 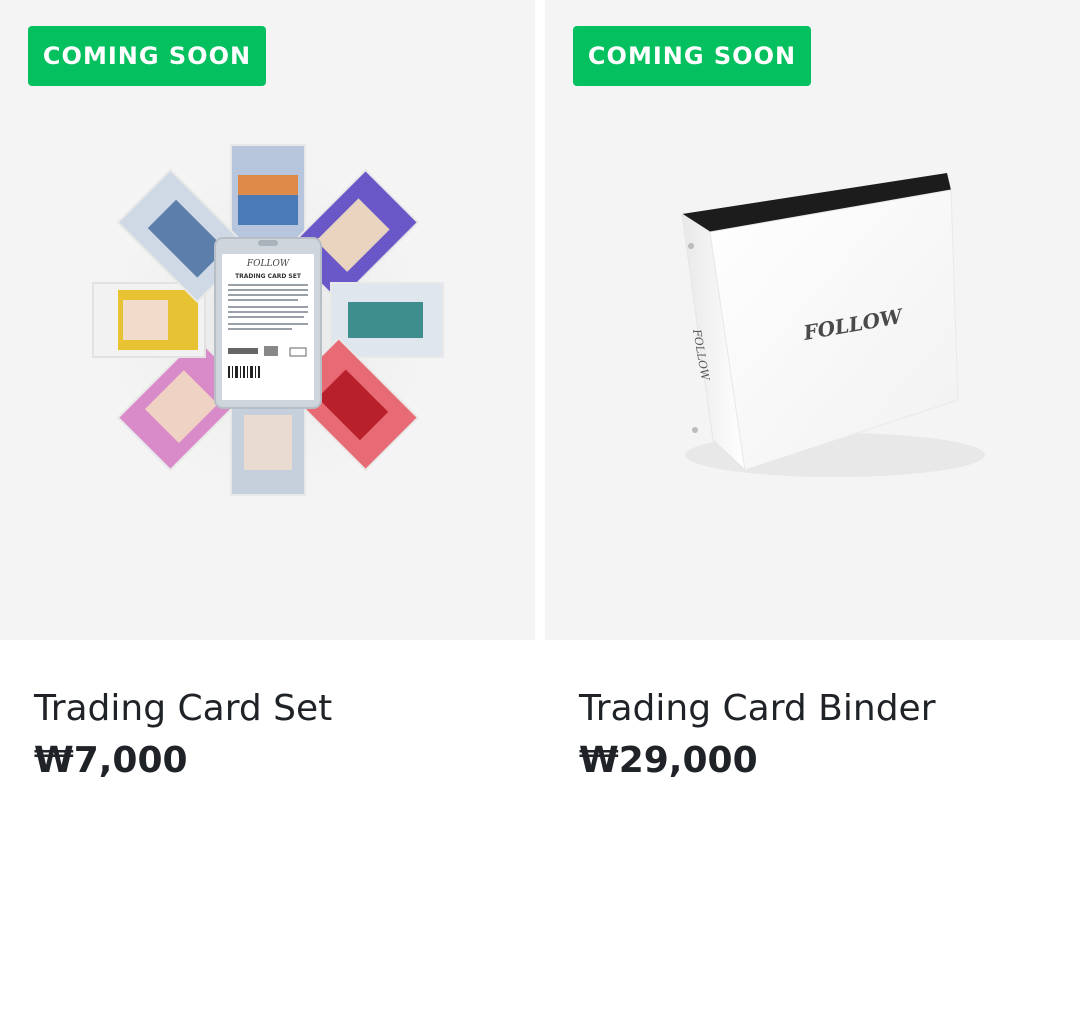 I want to click on svg-text: FOLLOW, so click(x=268, y=264).